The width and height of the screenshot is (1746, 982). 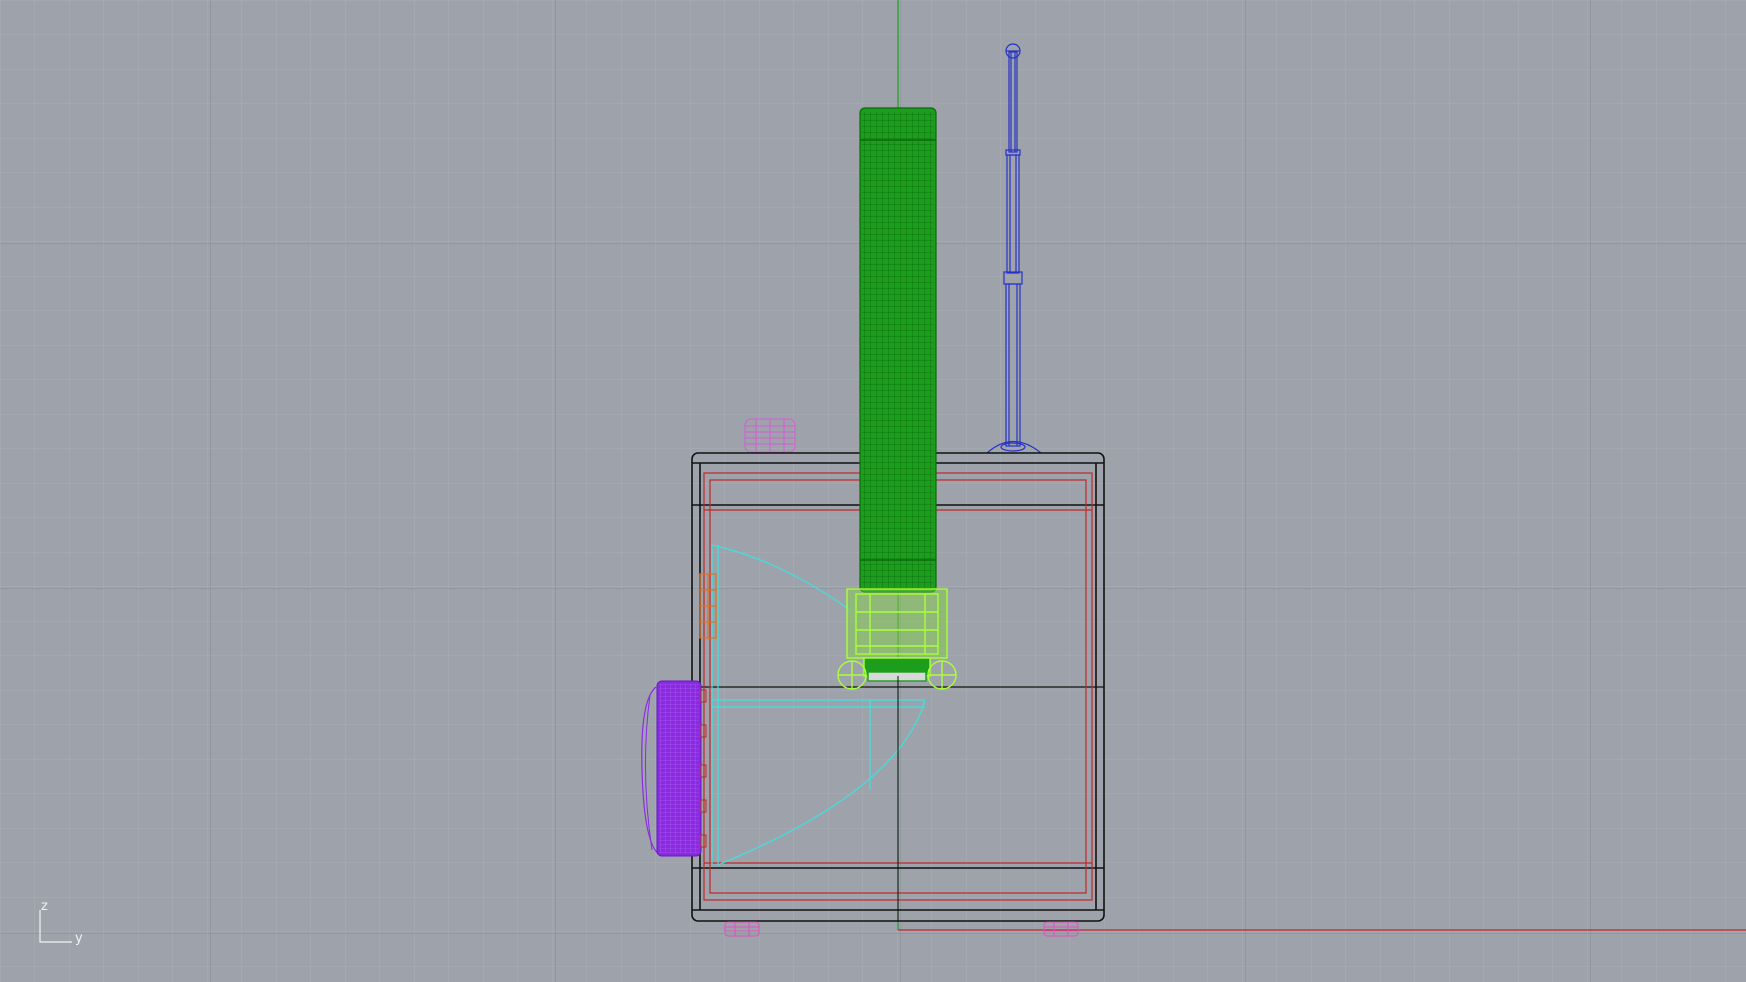 I want to click on handle-grip, so click(x=898, y=350).